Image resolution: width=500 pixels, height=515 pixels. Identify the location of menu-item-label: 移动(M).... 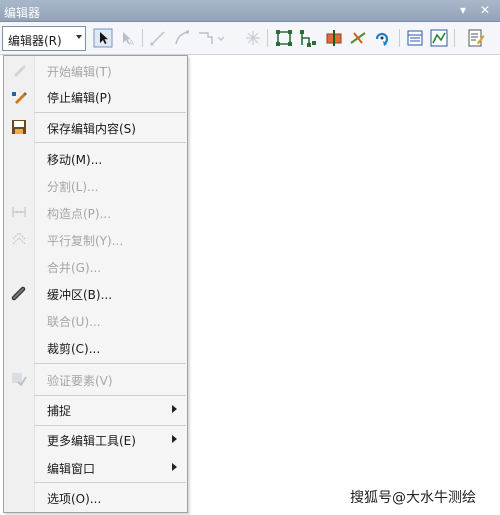
(75, 160).